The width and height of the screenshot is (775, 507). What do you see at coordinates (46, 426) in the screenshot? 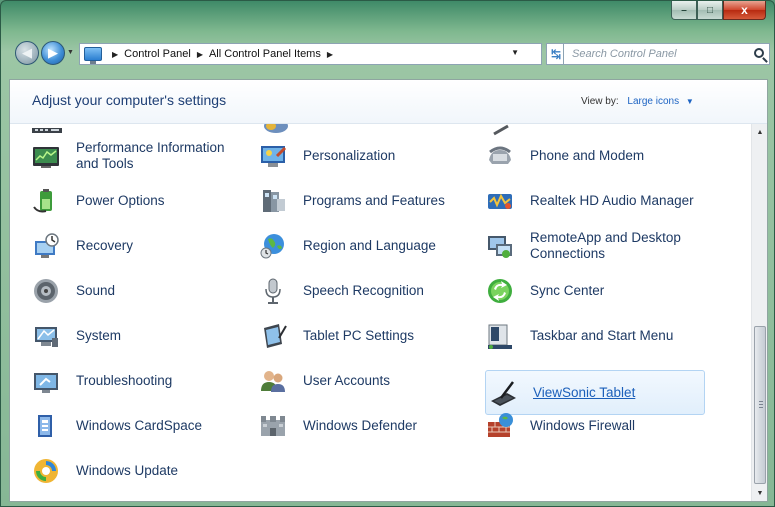
I see `cardspace-icon` at bounding box center [46, 426].